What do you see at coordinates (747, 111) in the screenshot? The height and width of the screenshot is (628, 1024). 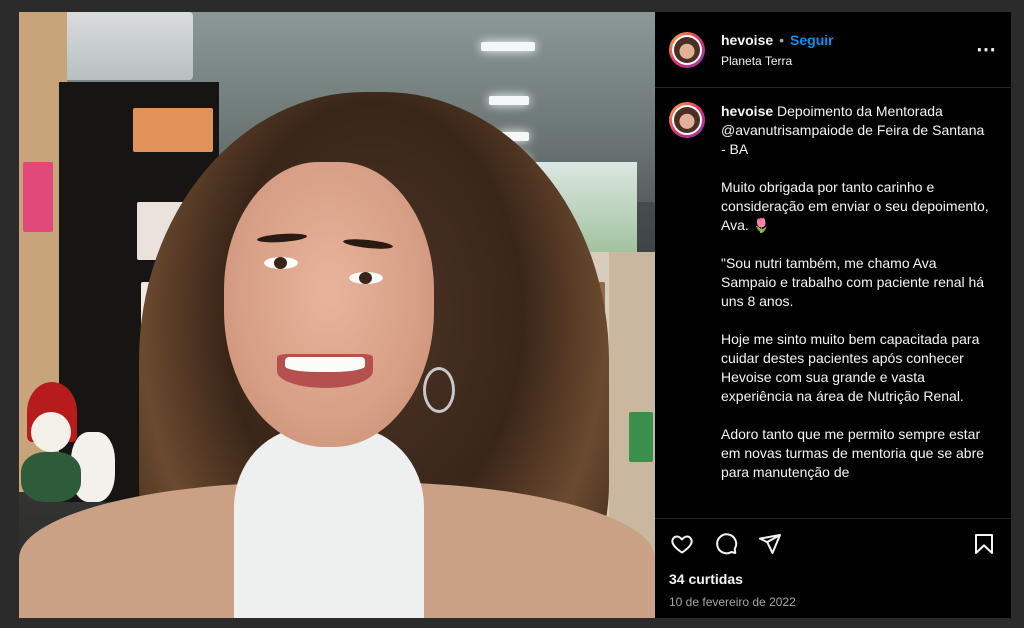 I see `caption-username: hevoise` at bounding box center [747, 111].